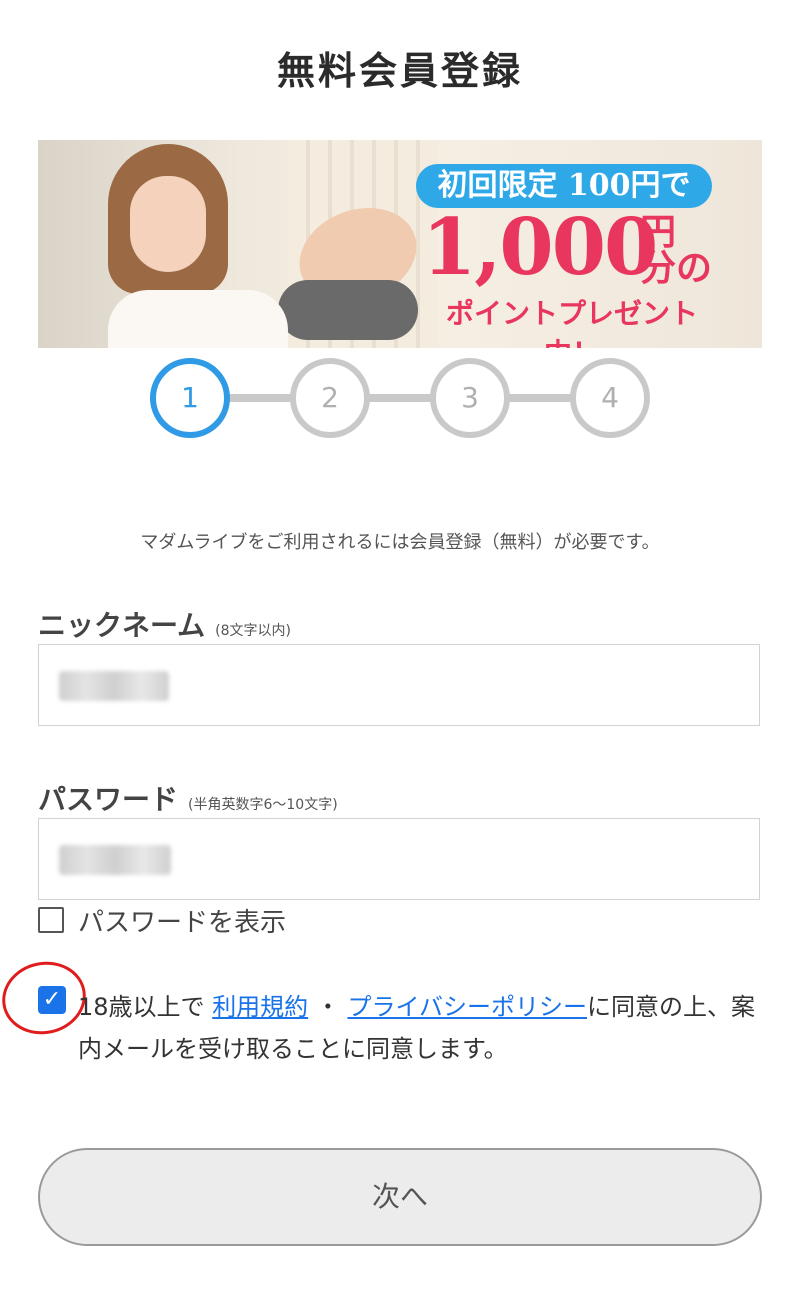  I want to click on password-hint: (半角英数字6〜10文字), so click(263, 805).